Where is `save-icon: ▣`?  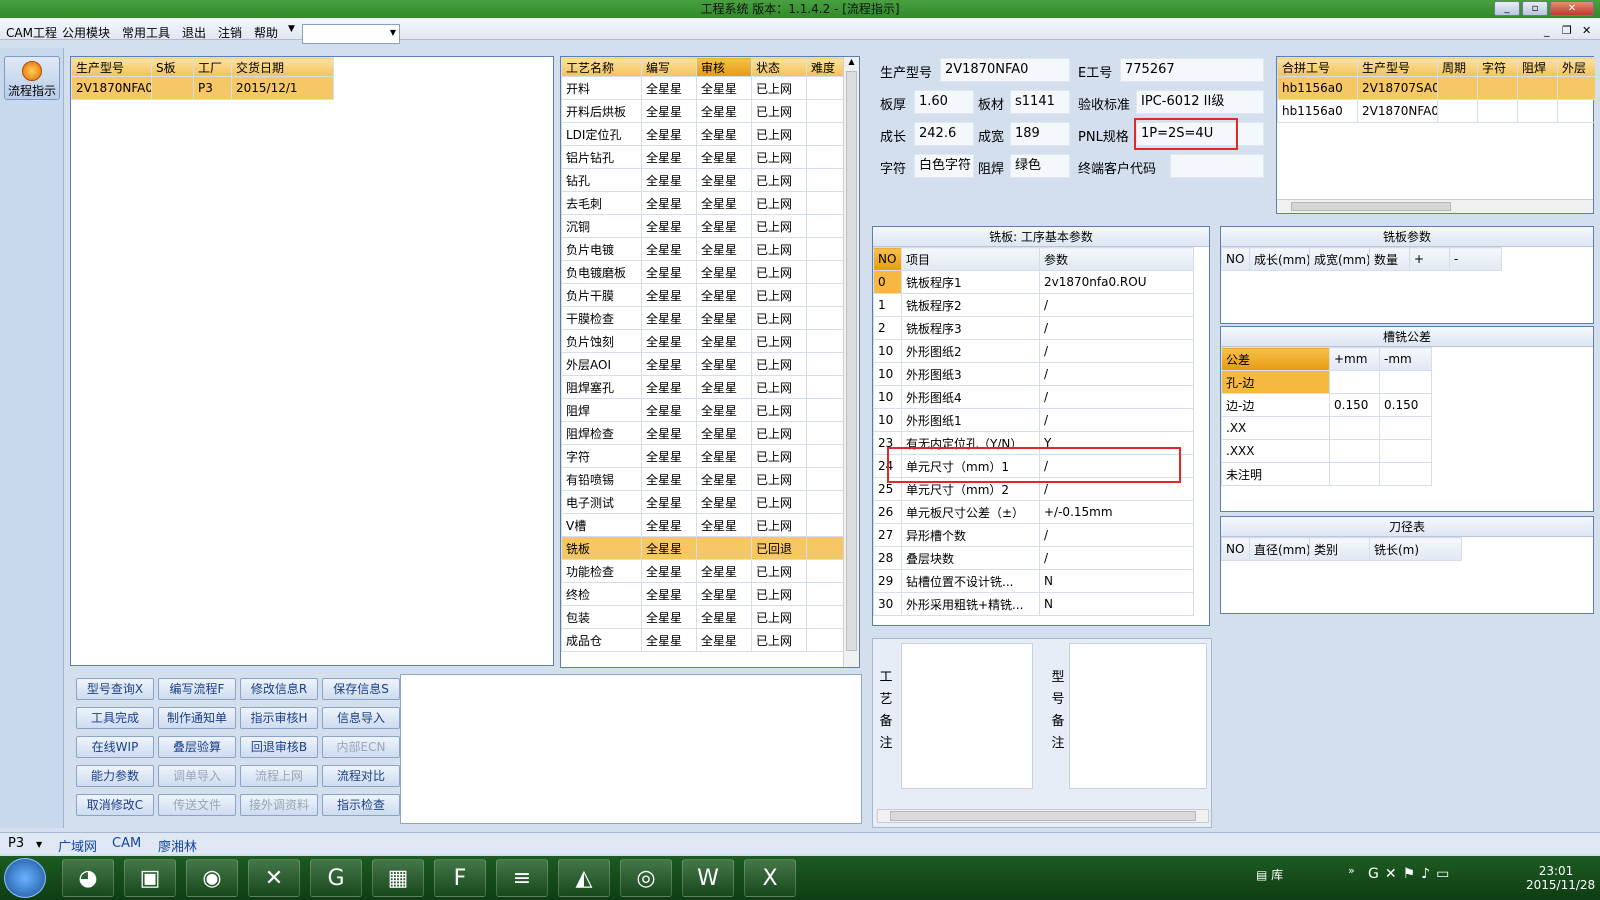
save-icon: ▣ is located at coordinates (150, 878).